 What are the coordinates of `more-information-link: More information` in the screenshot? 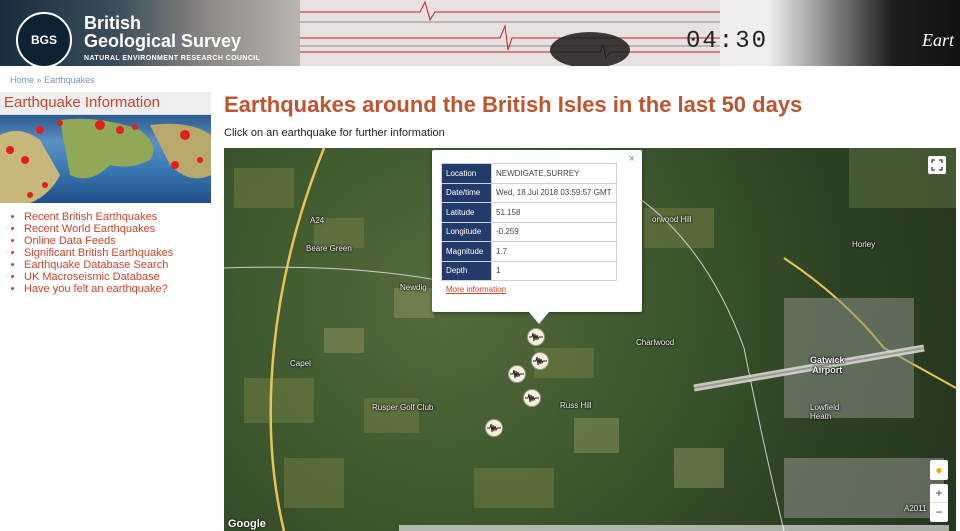 It's located at (476, 289).